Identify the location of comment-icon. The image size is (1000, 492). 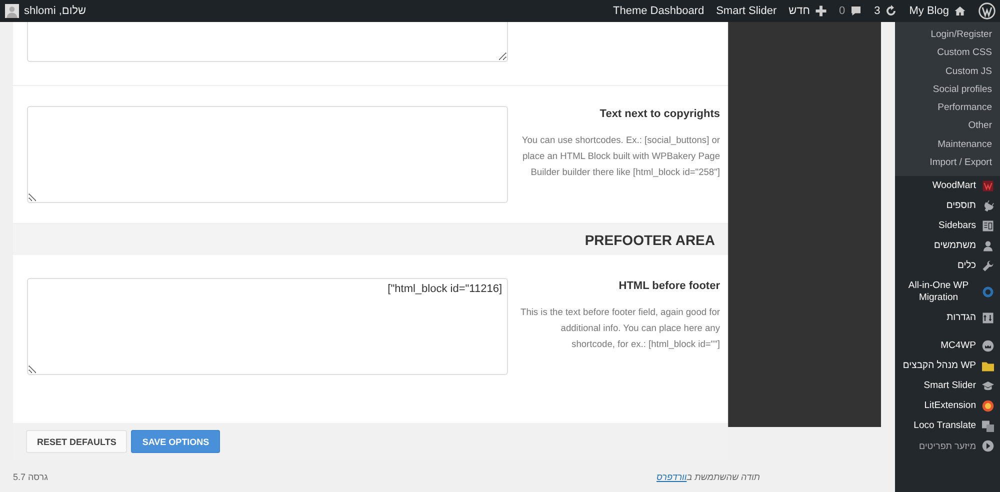
(856, 11).